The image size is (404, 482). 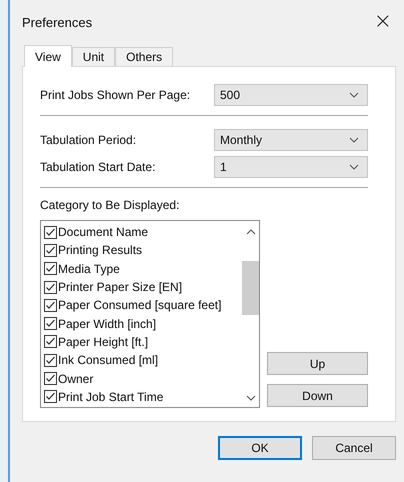 What do you see at coordinates (143, 360) in the screenshot?
I see `list-item: Ink Consumed [ml]` at bounding box center [143, 360].